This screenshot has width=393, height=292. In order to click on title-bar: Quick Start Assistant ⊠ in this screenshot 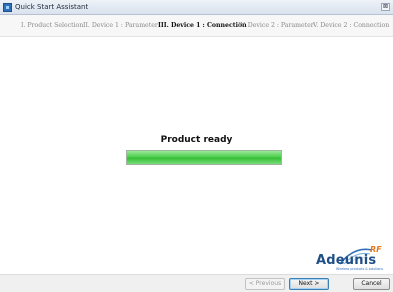, I will do `click(196, 7)`.